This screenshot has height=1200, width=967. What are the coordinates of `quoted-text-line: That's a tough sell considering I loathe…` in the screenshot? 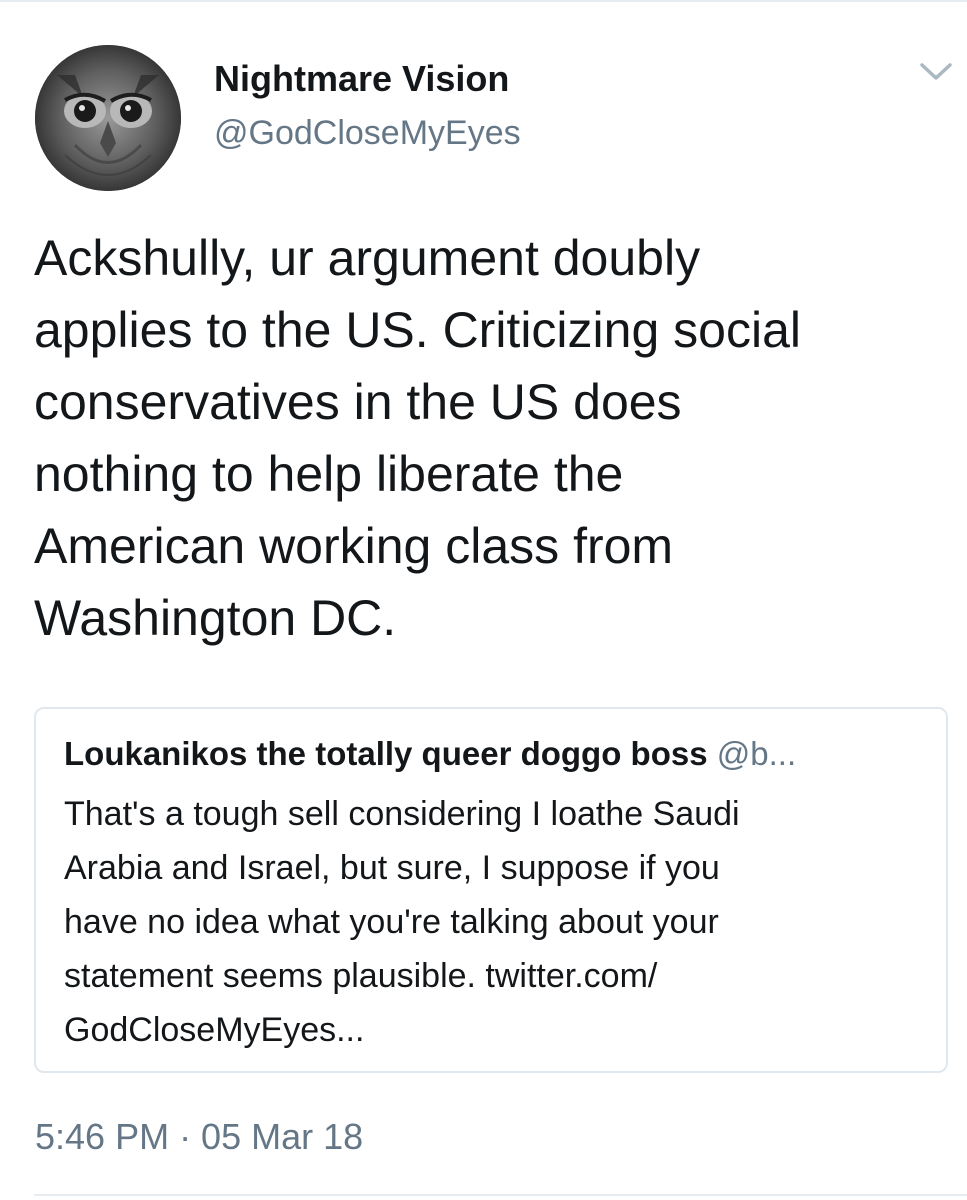 It's located at (402, 814).